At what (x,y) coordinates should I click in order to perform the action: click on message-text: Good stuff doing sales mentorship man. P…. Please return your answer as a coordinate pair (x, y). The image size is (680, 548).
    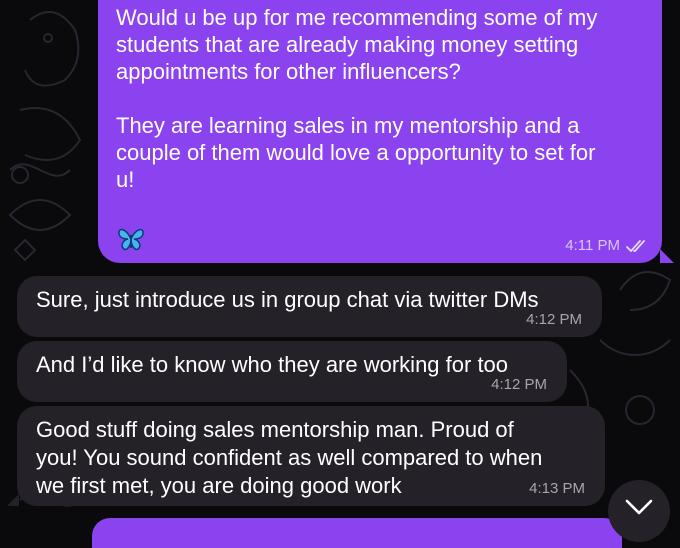
    Looking at the image, I should click on (289, 457).